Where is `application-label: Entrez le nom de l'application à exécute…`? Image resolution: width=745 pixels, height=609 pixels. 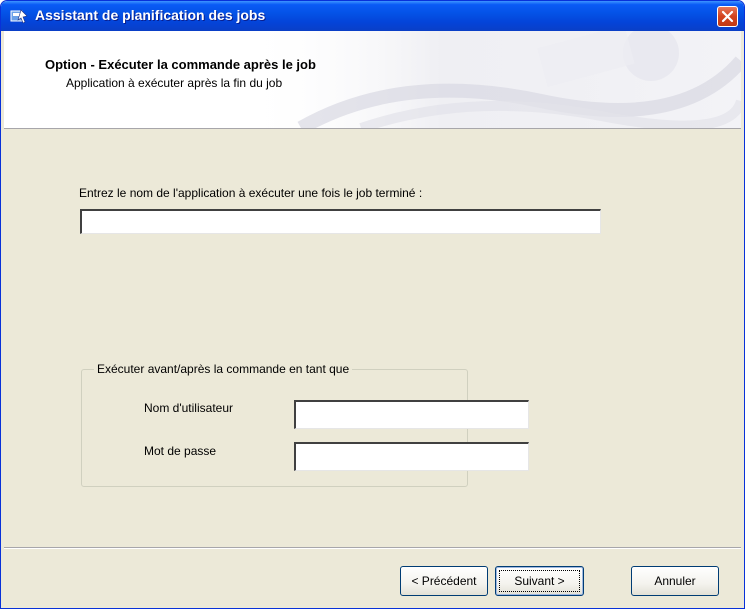 application-label: Entrez le nom de l'application à exécute… is located at coordinates (251, 193).